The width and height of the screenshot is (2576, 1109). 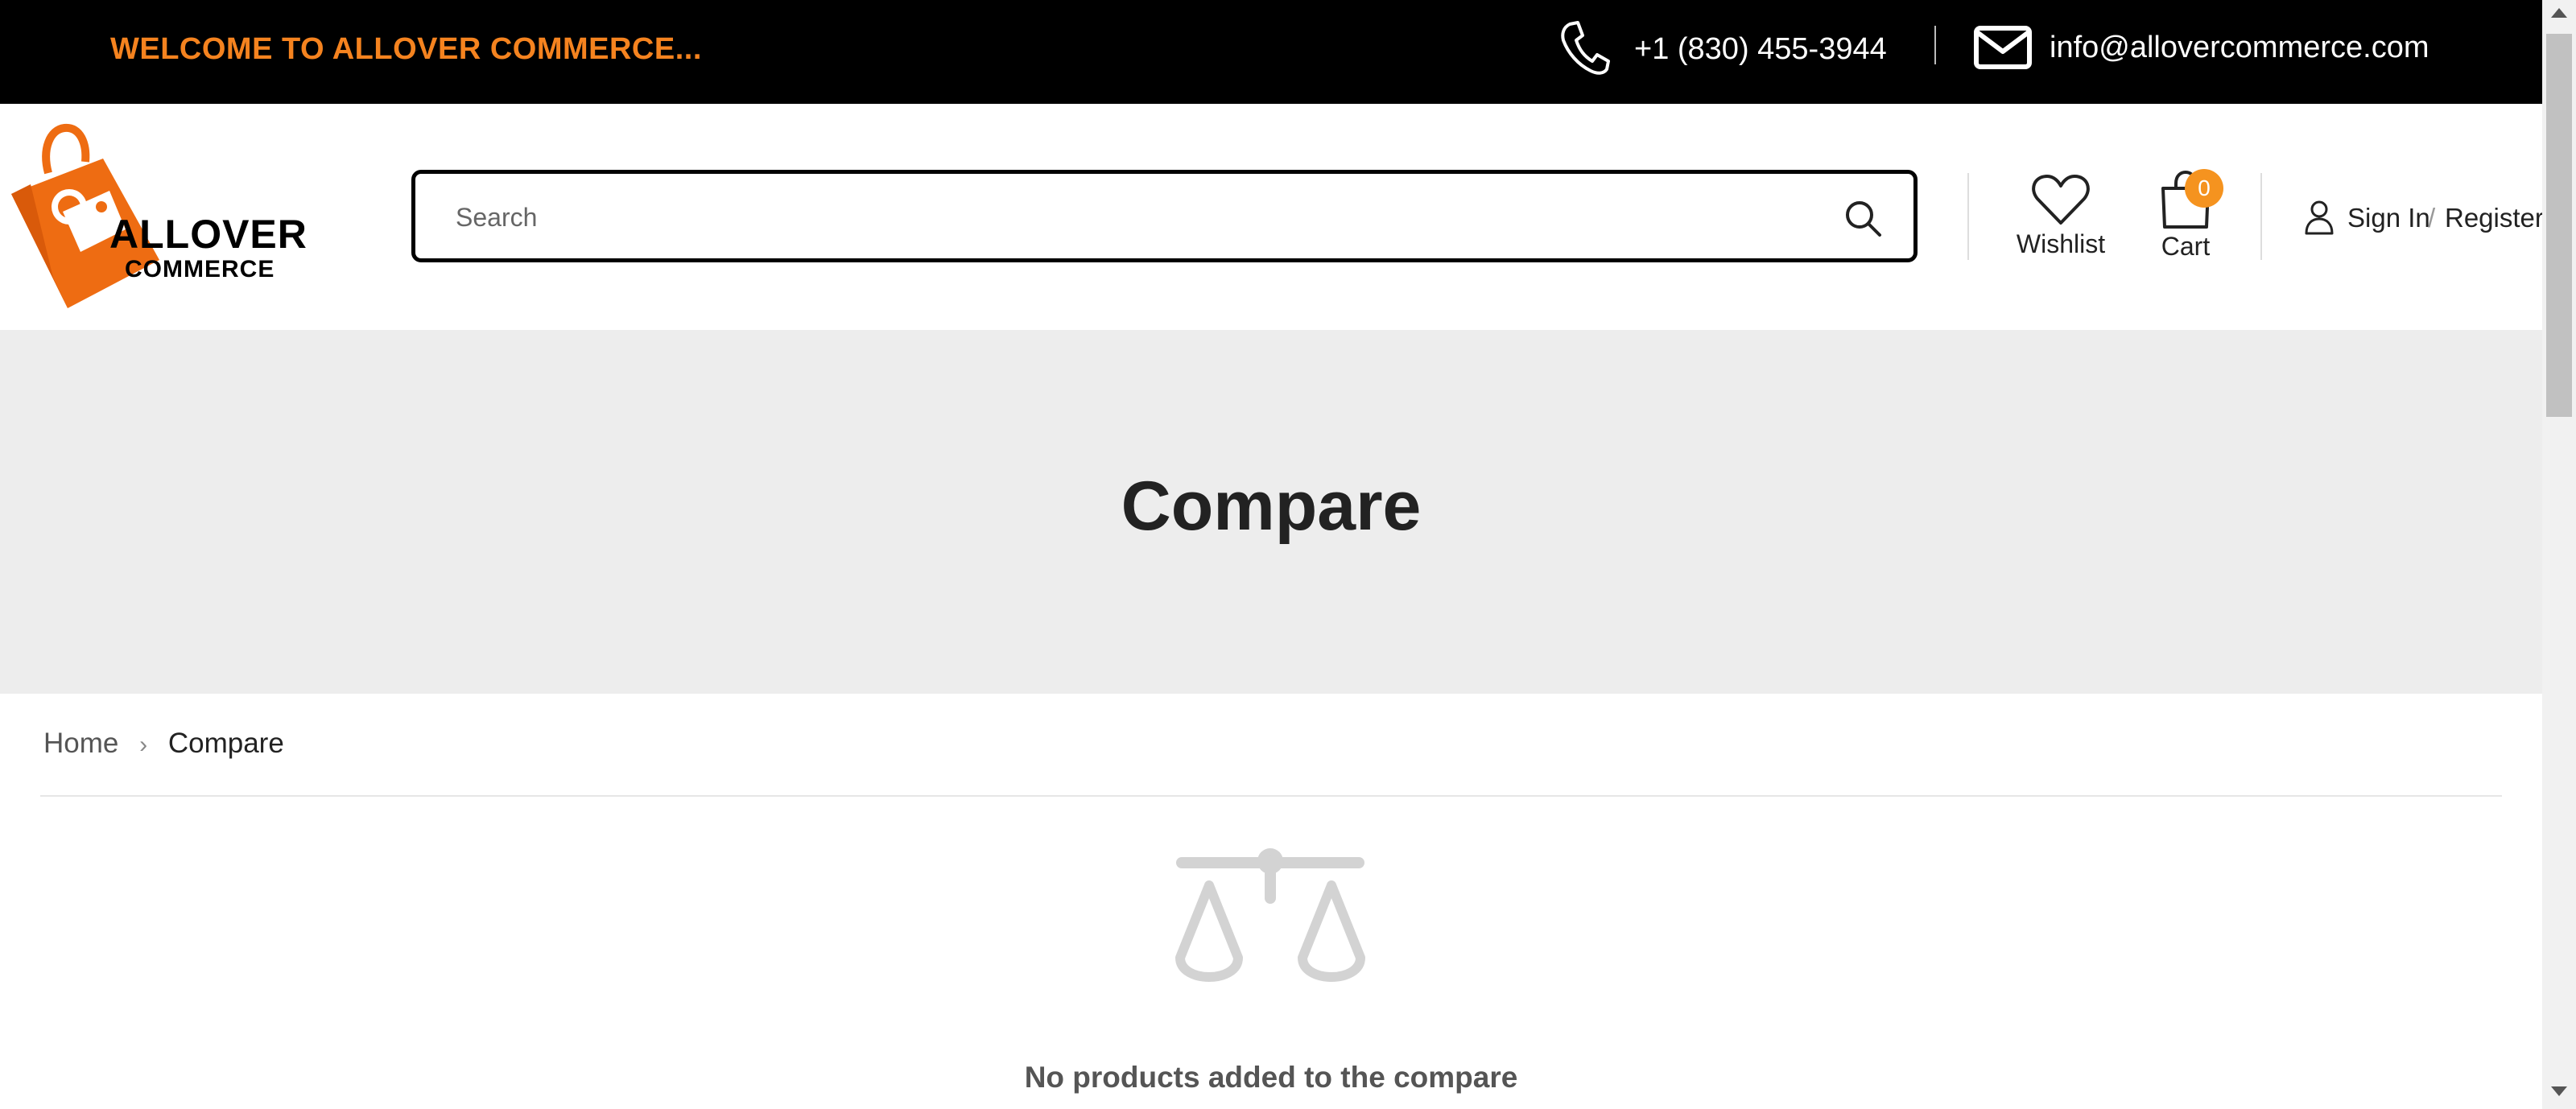 I want to click on vertical-scrollbar, so click(x=2559, y=554).